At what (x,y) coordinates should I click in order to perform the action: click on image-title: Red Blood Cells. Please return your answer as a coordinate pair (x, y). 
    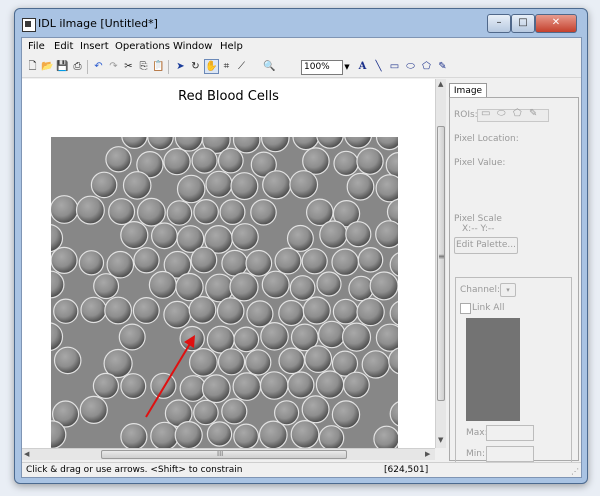
    Looking at the image, I should click on (228, 96).